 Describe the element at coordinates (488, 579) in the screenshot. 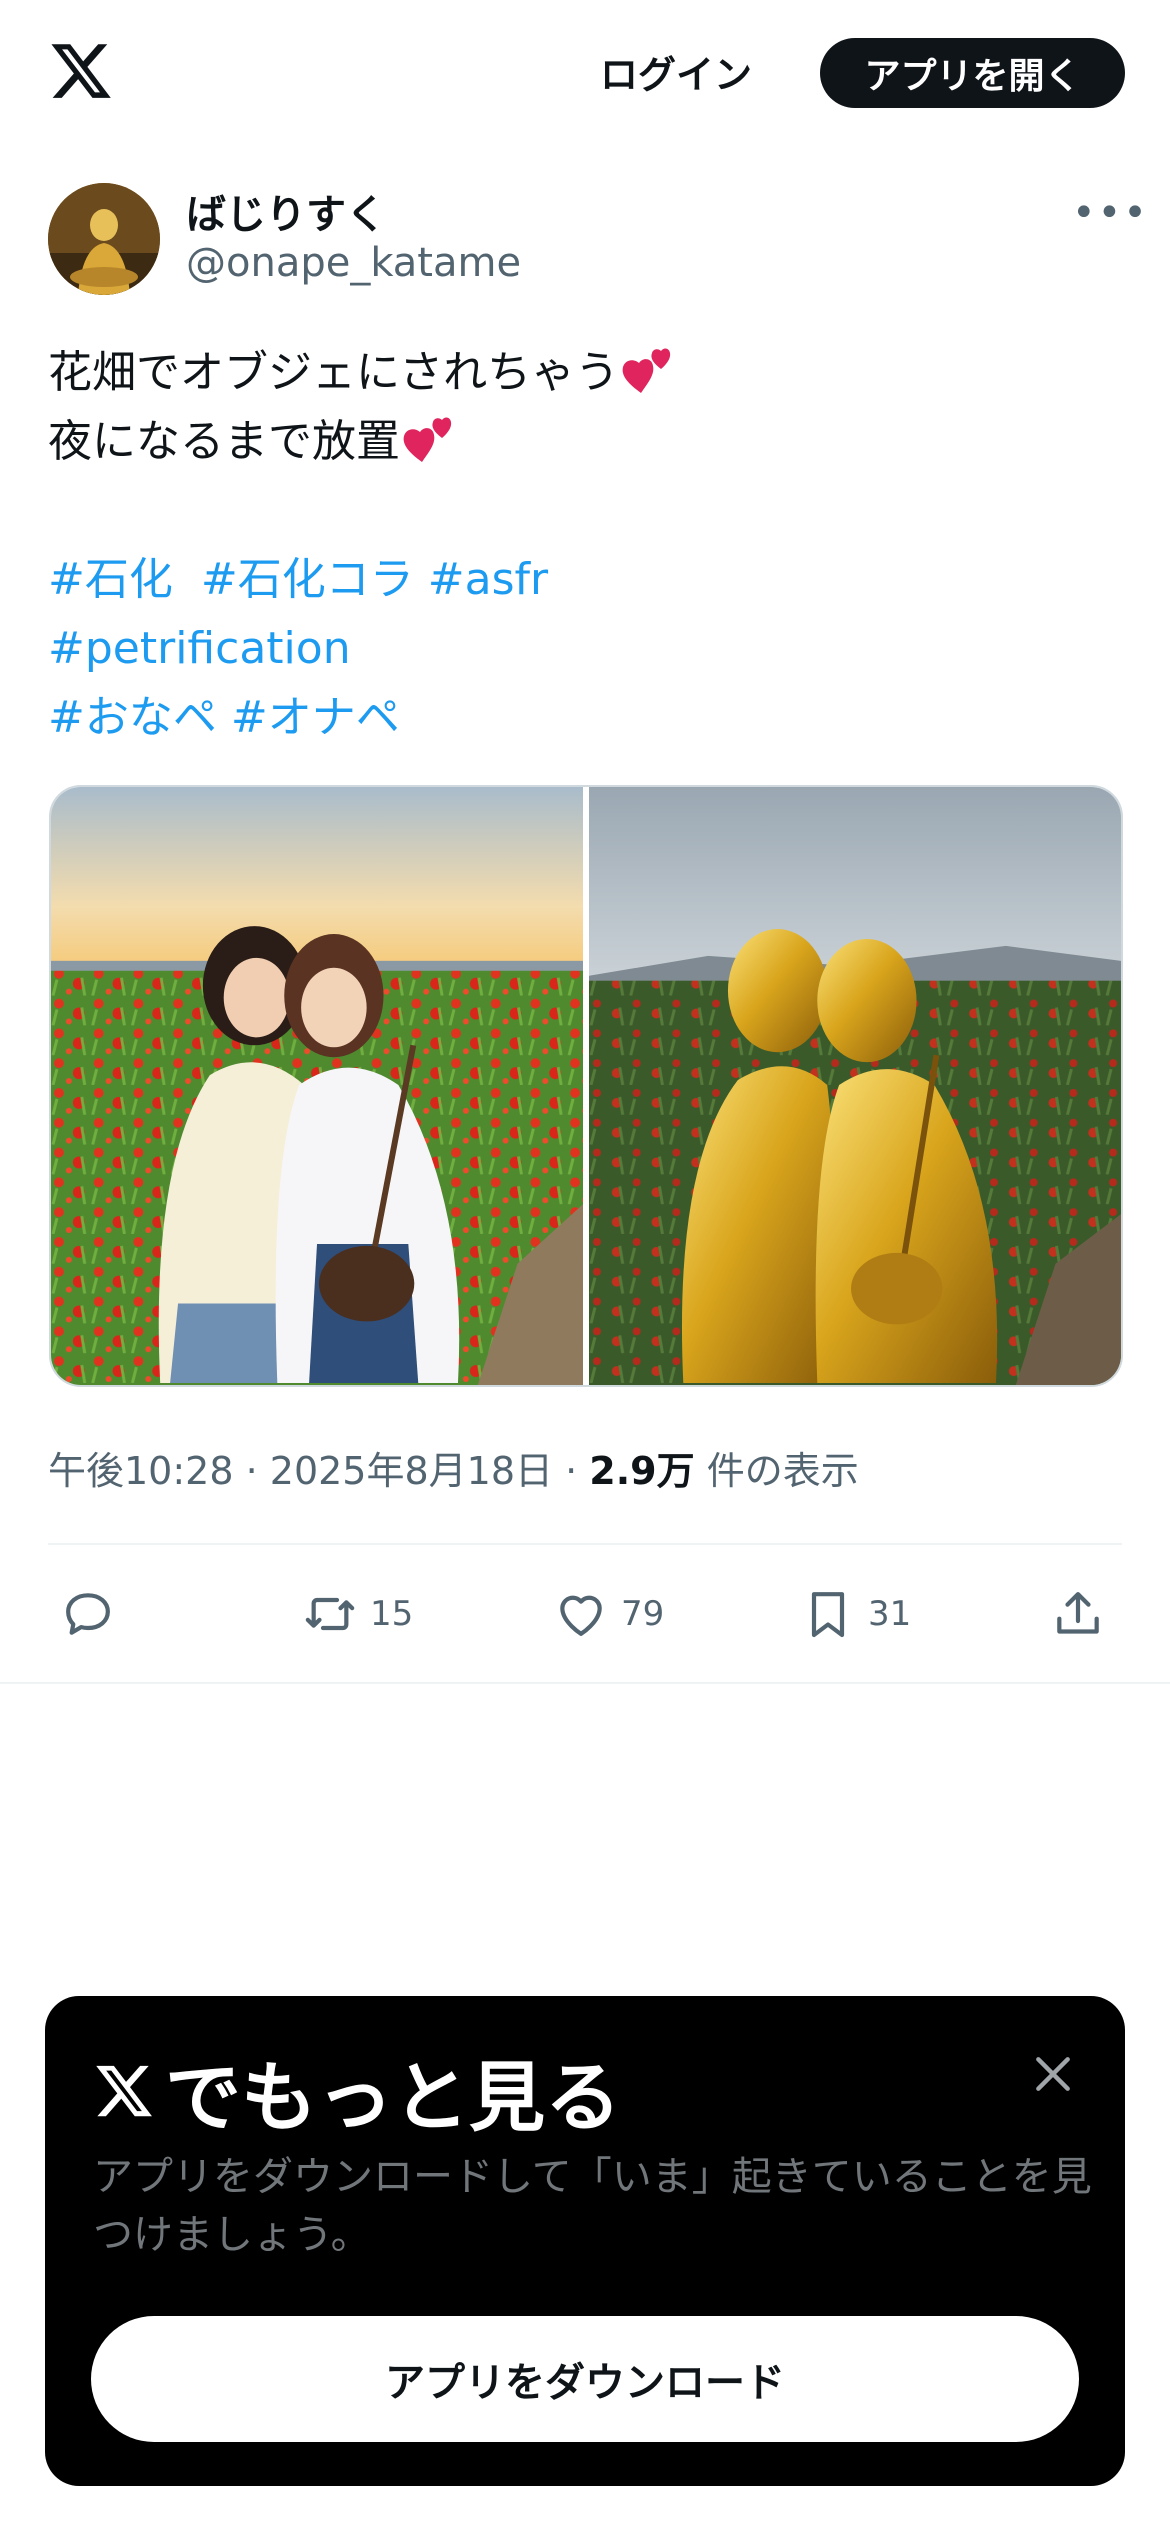

I see `hashtag-link: #asfr` at that location.